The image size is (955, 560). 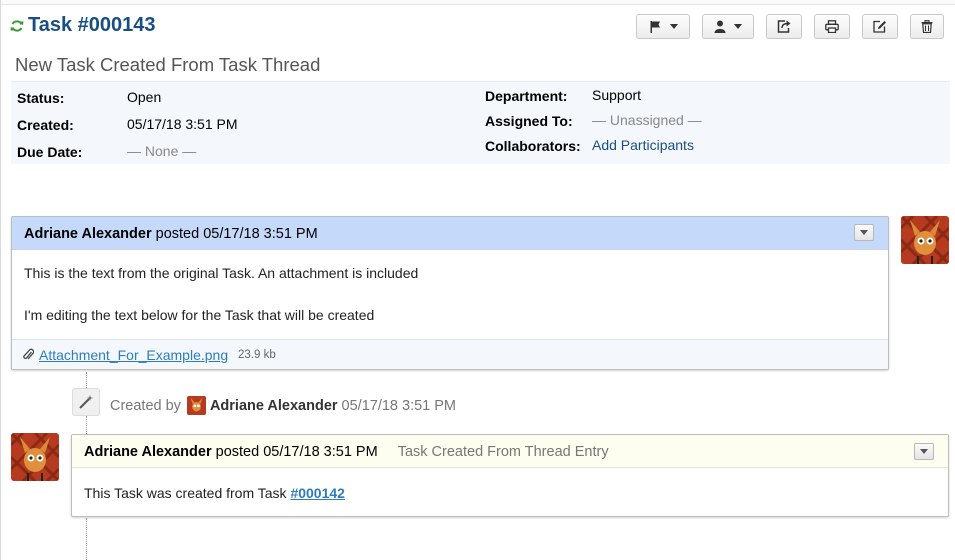 I want to click on share-icon, so click(x=784, y=26).